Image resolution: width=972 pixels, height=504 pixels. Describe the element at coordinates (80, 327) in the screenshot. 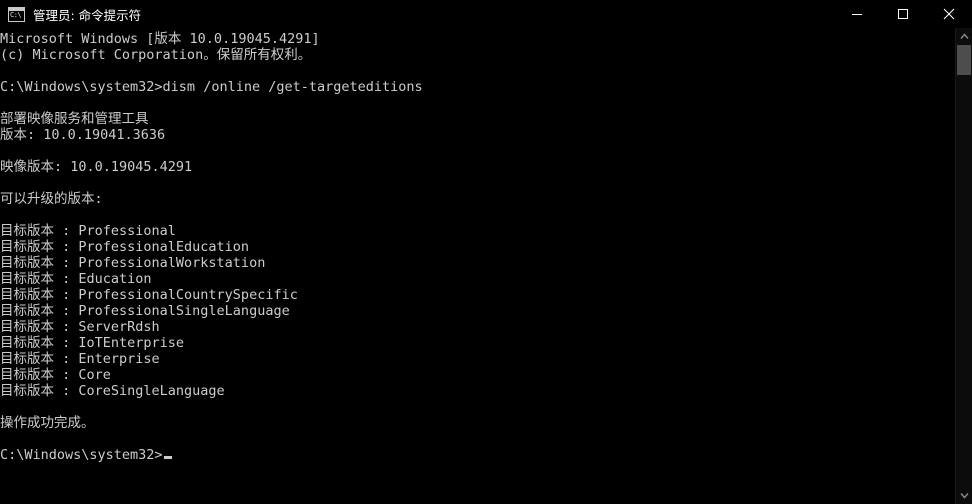

I see `console-line: 目标版本 : ServerRdsh` at that location.